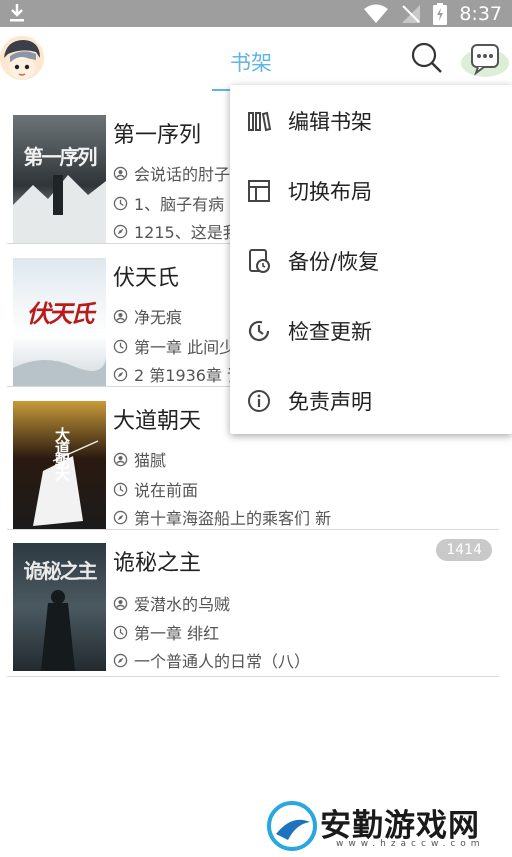 The image size is (512, 857). I want to click on book-progress-row: 第一章 绯红, so click(166, 632).